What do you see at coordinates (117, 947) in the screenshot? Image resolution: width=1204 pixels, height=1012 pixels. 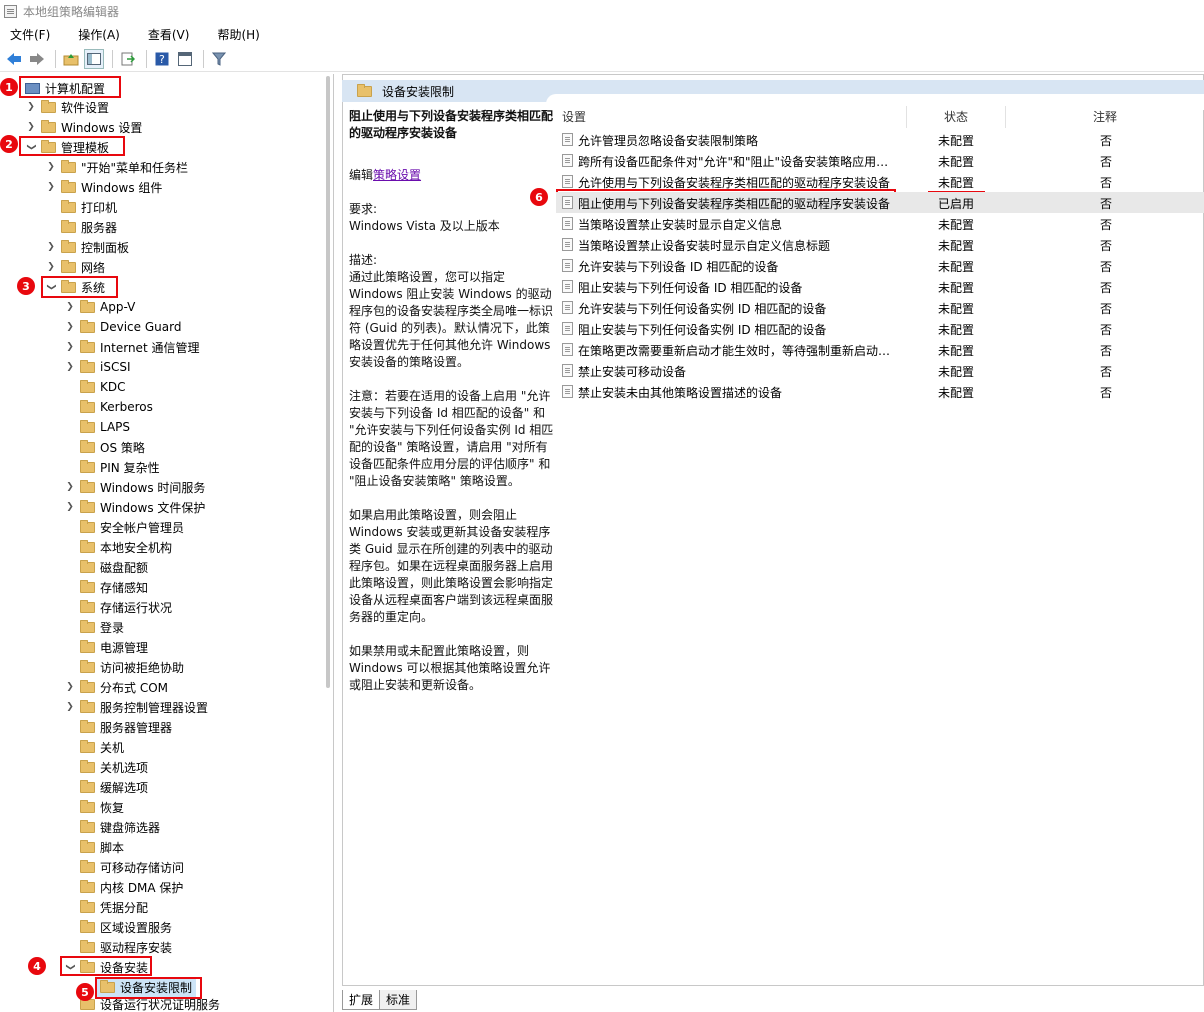 I see `tree-node-system-child: 驱动程序安装` at bounding box center [117, 947].